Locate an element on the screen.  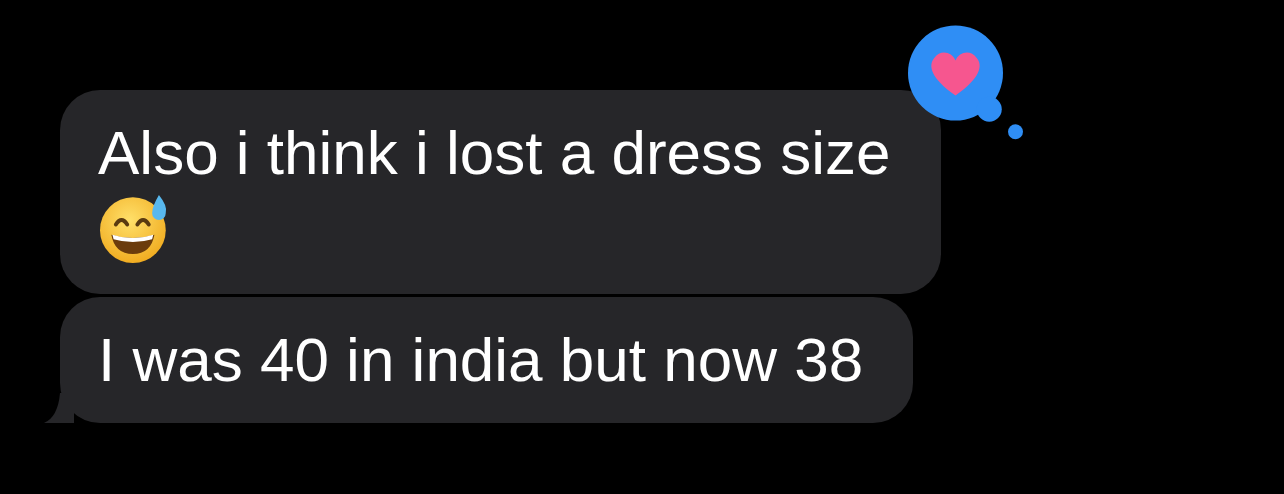
message-text: I was 40 in india but now 38 is located at coordinates (481, 360).